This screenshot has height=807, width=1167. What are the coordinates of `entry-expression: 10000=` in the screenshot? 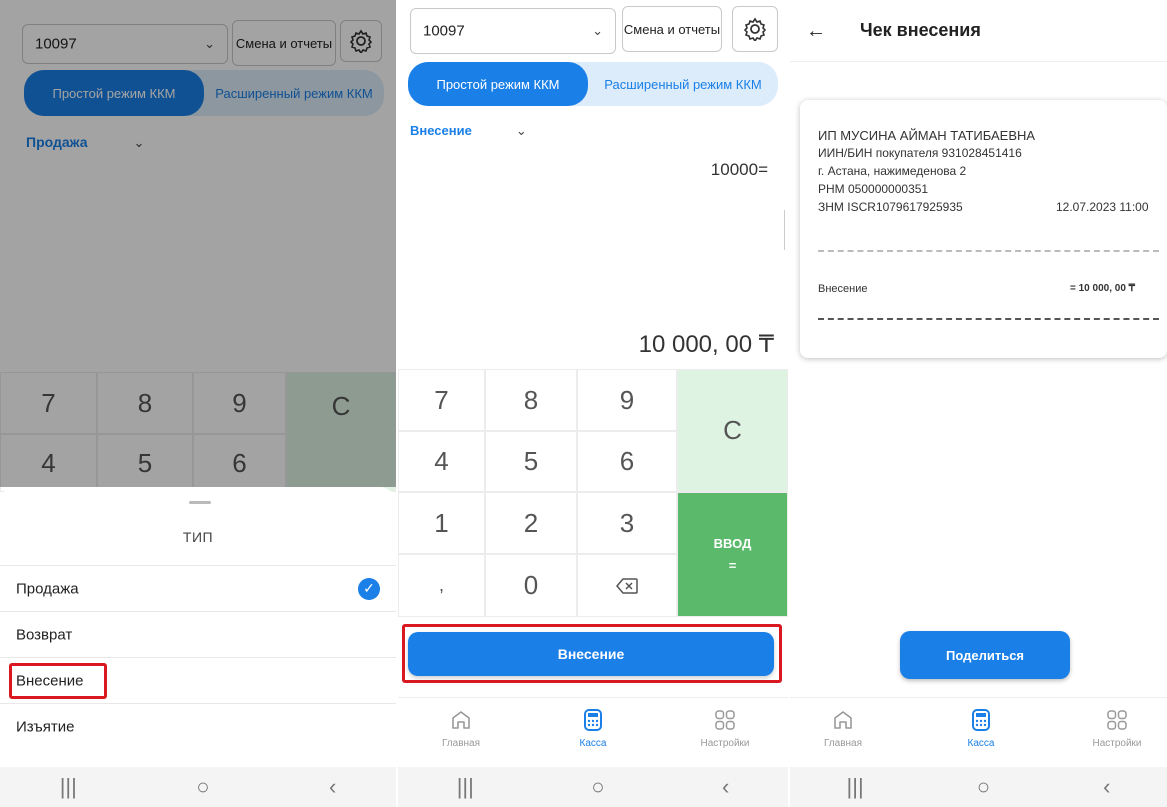 It's located at (739, 169).